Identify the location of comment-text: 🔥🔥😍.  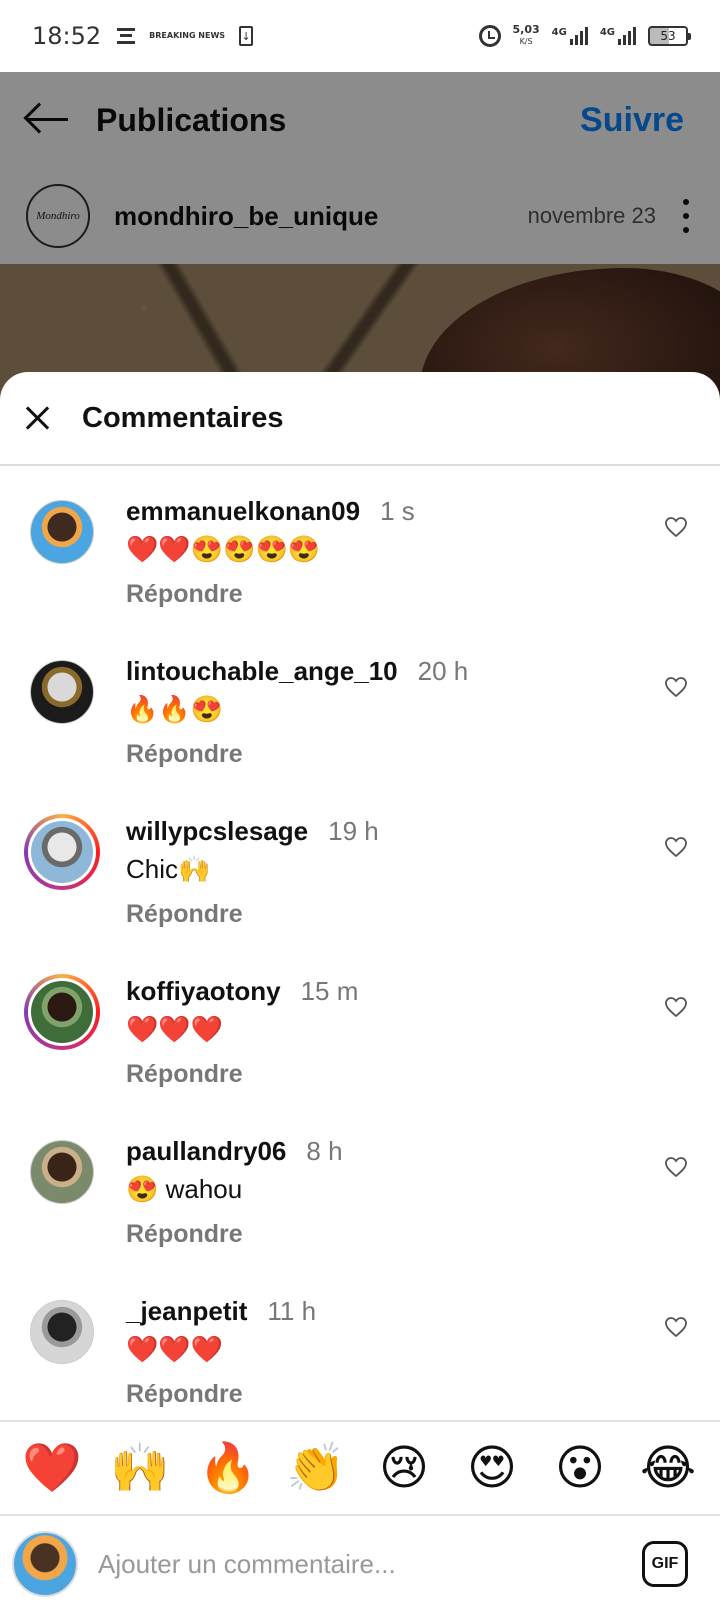
(175, 709).